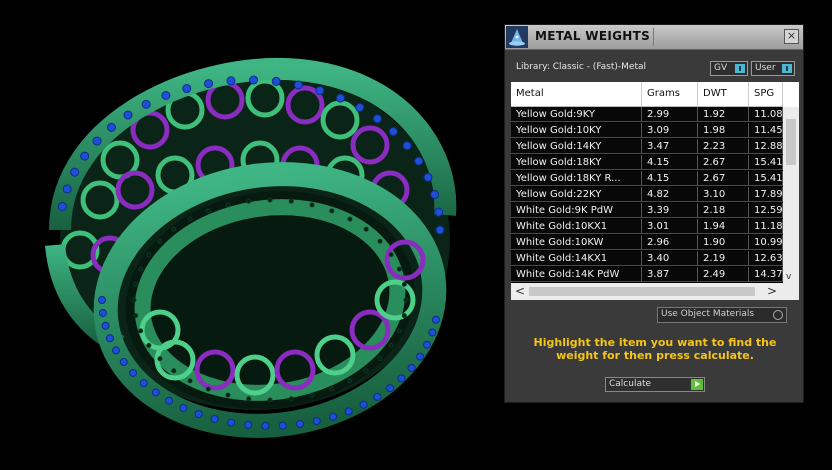  Describe the element at coordinates (766, 94) in the screenshot. I see `column-header-spg: SPG` at that location.